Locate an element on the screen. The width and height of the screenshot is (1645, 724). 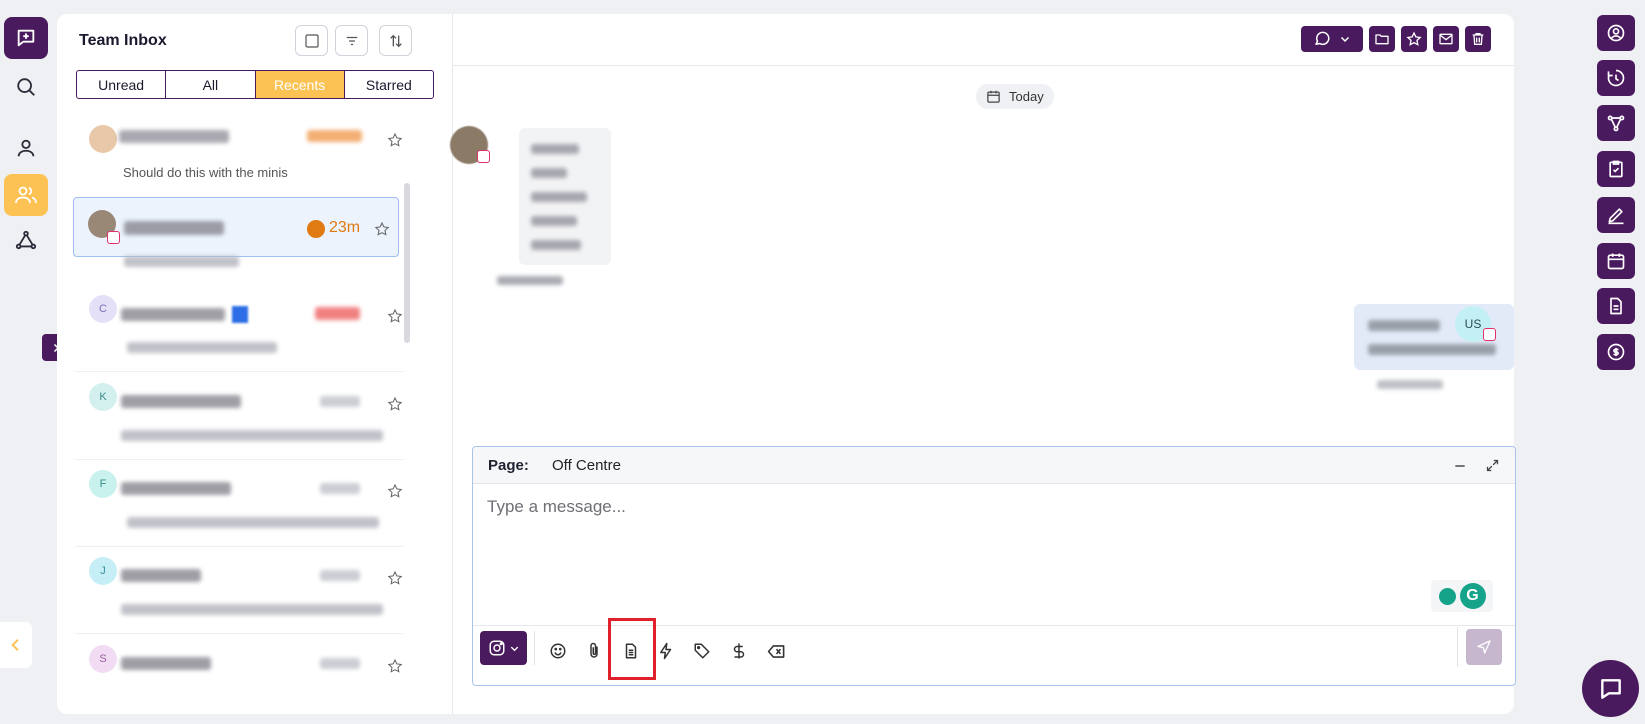
share-icon is located at coordinates (1616, 123).